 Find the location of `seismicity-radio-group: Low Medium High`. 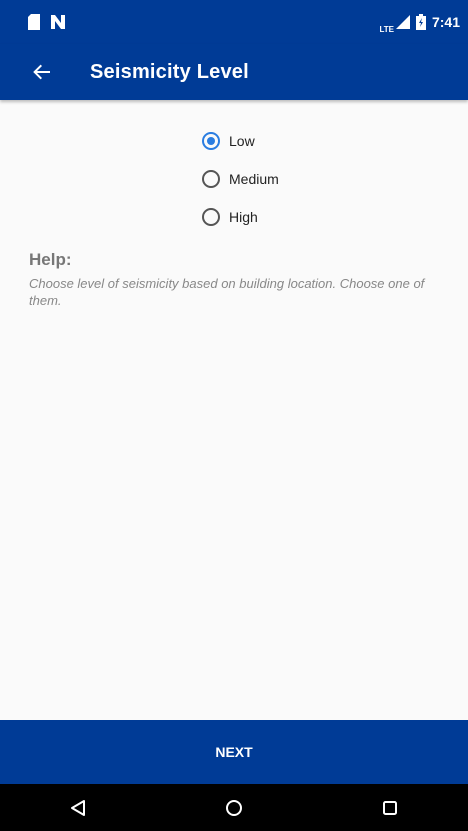

seismicity-radio-group: Low Medium High is located at coordinates (240, 179).